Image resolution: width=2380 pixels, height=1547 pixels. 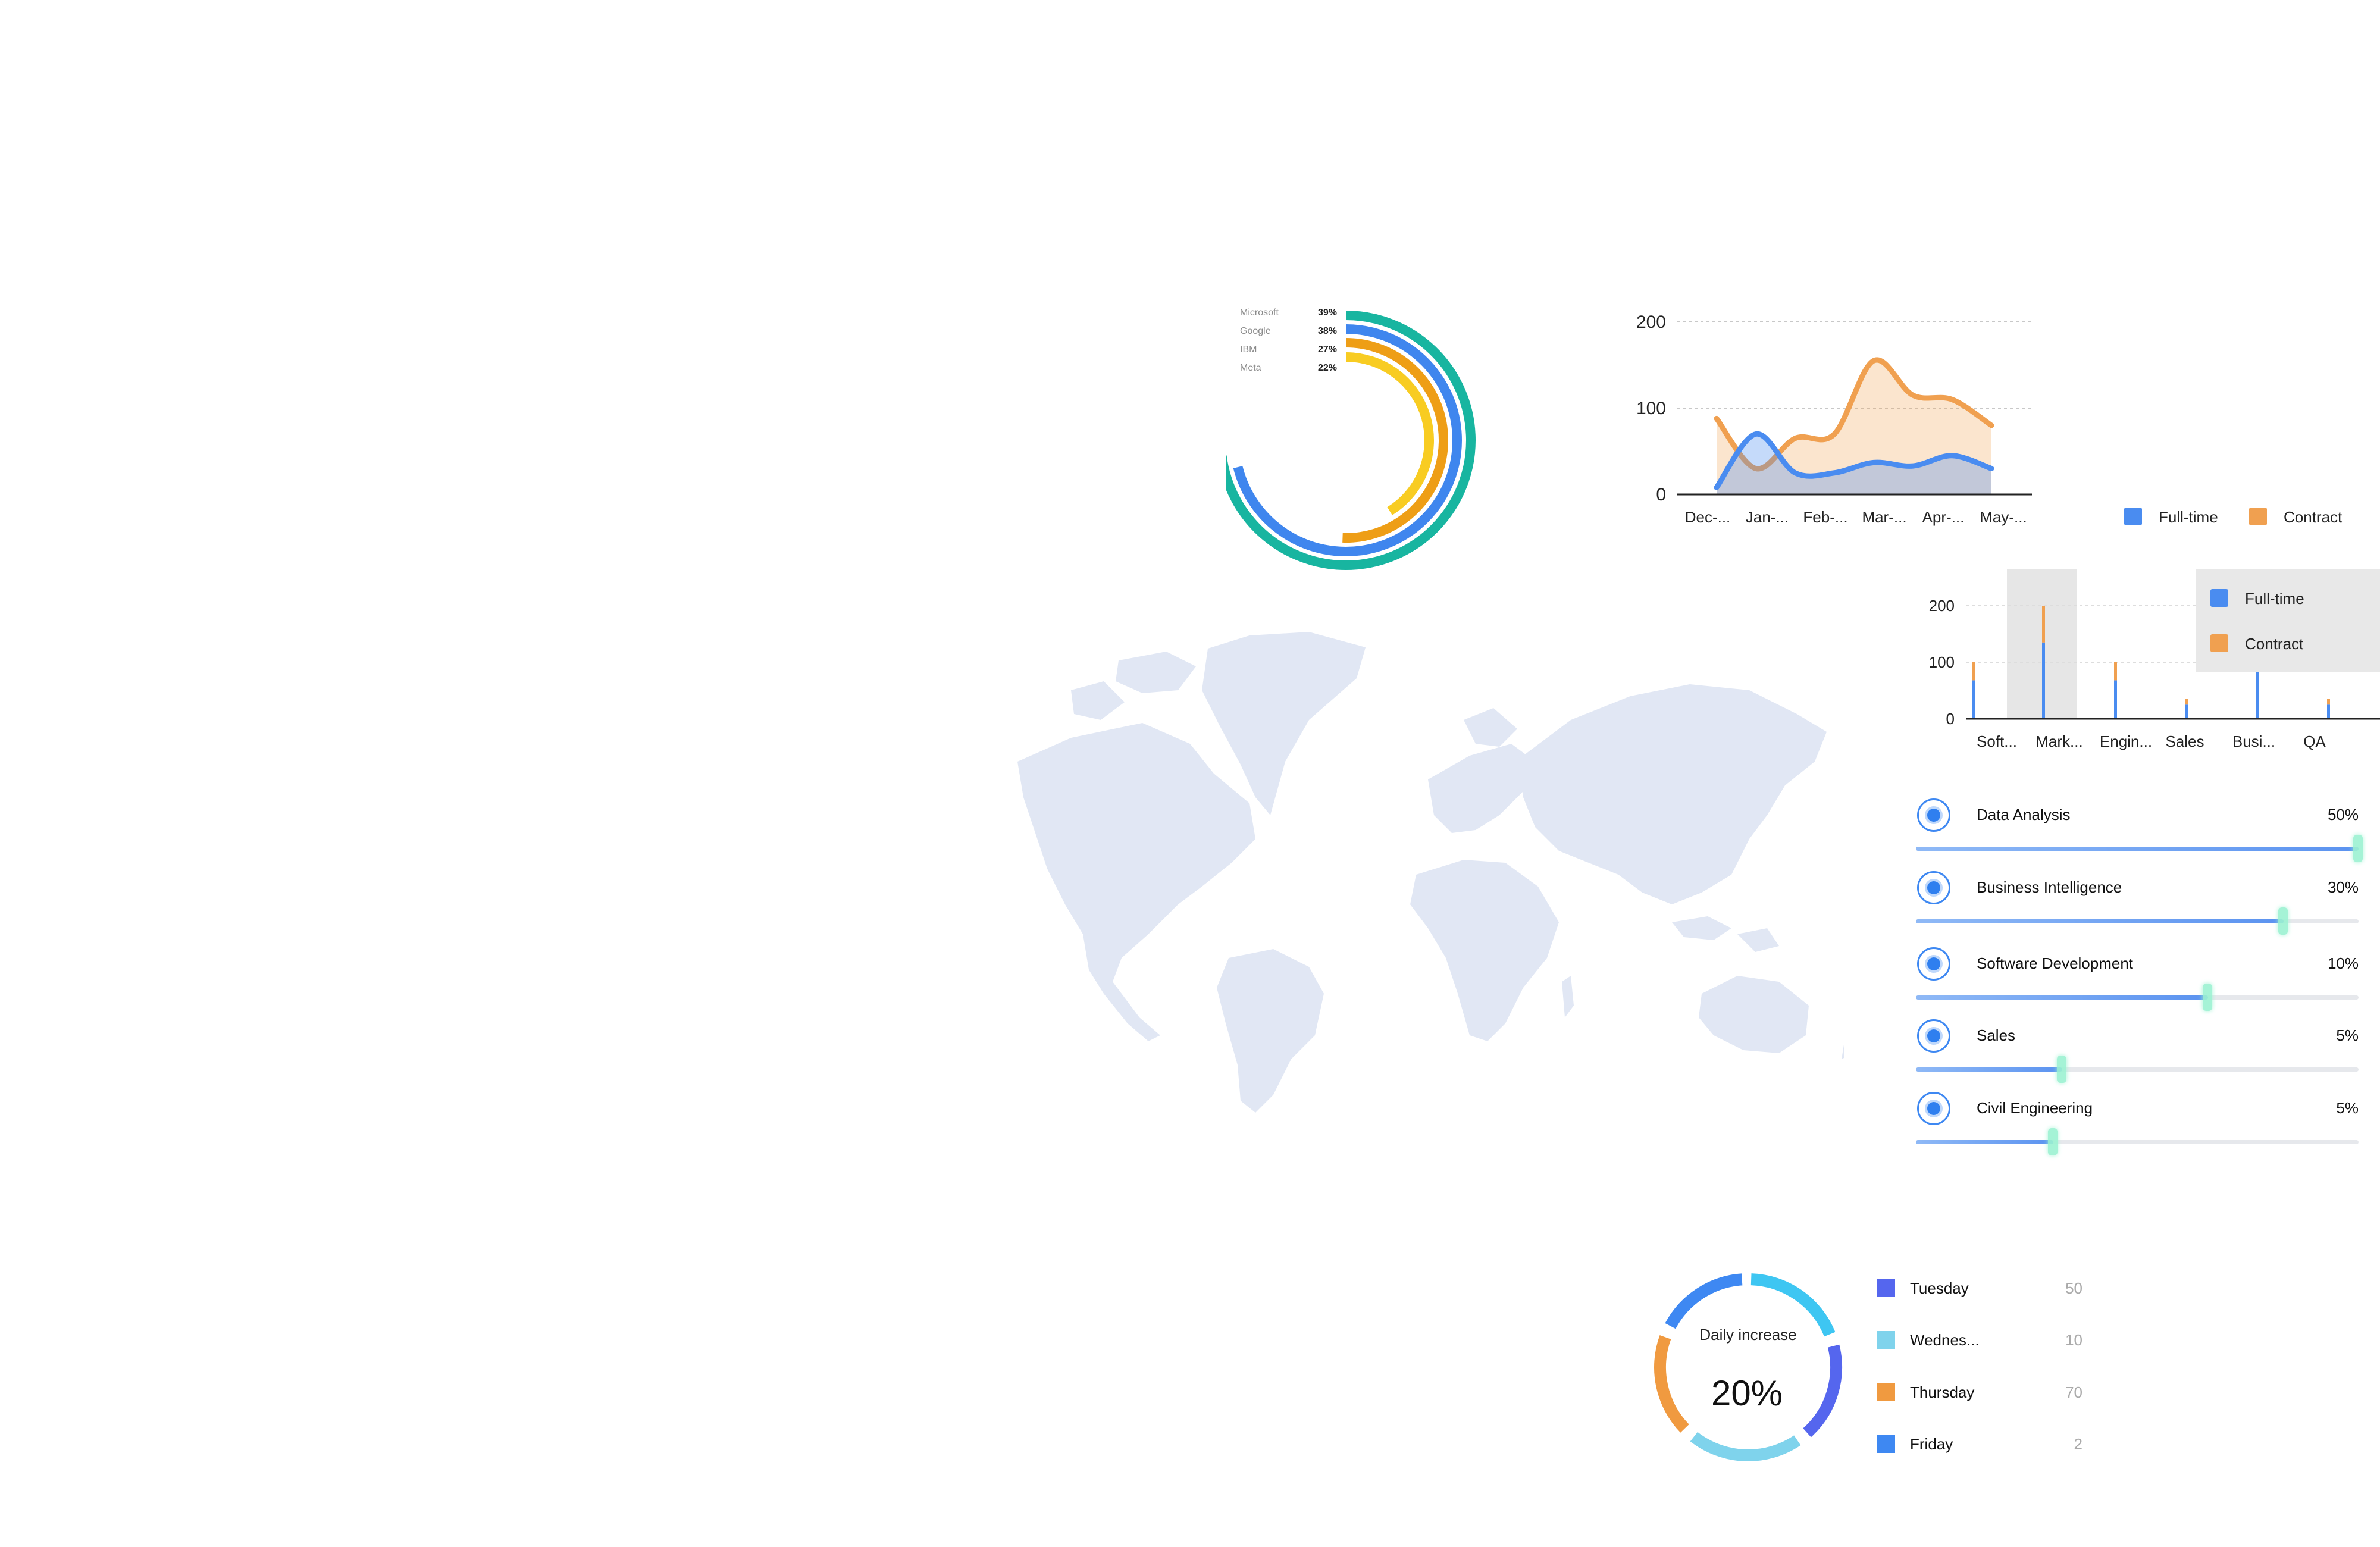 What do you see at coordinates (2142, 975) in the screenshot?
I see `skill-row: Software Development 10%` at bounding box center [2142, 975].